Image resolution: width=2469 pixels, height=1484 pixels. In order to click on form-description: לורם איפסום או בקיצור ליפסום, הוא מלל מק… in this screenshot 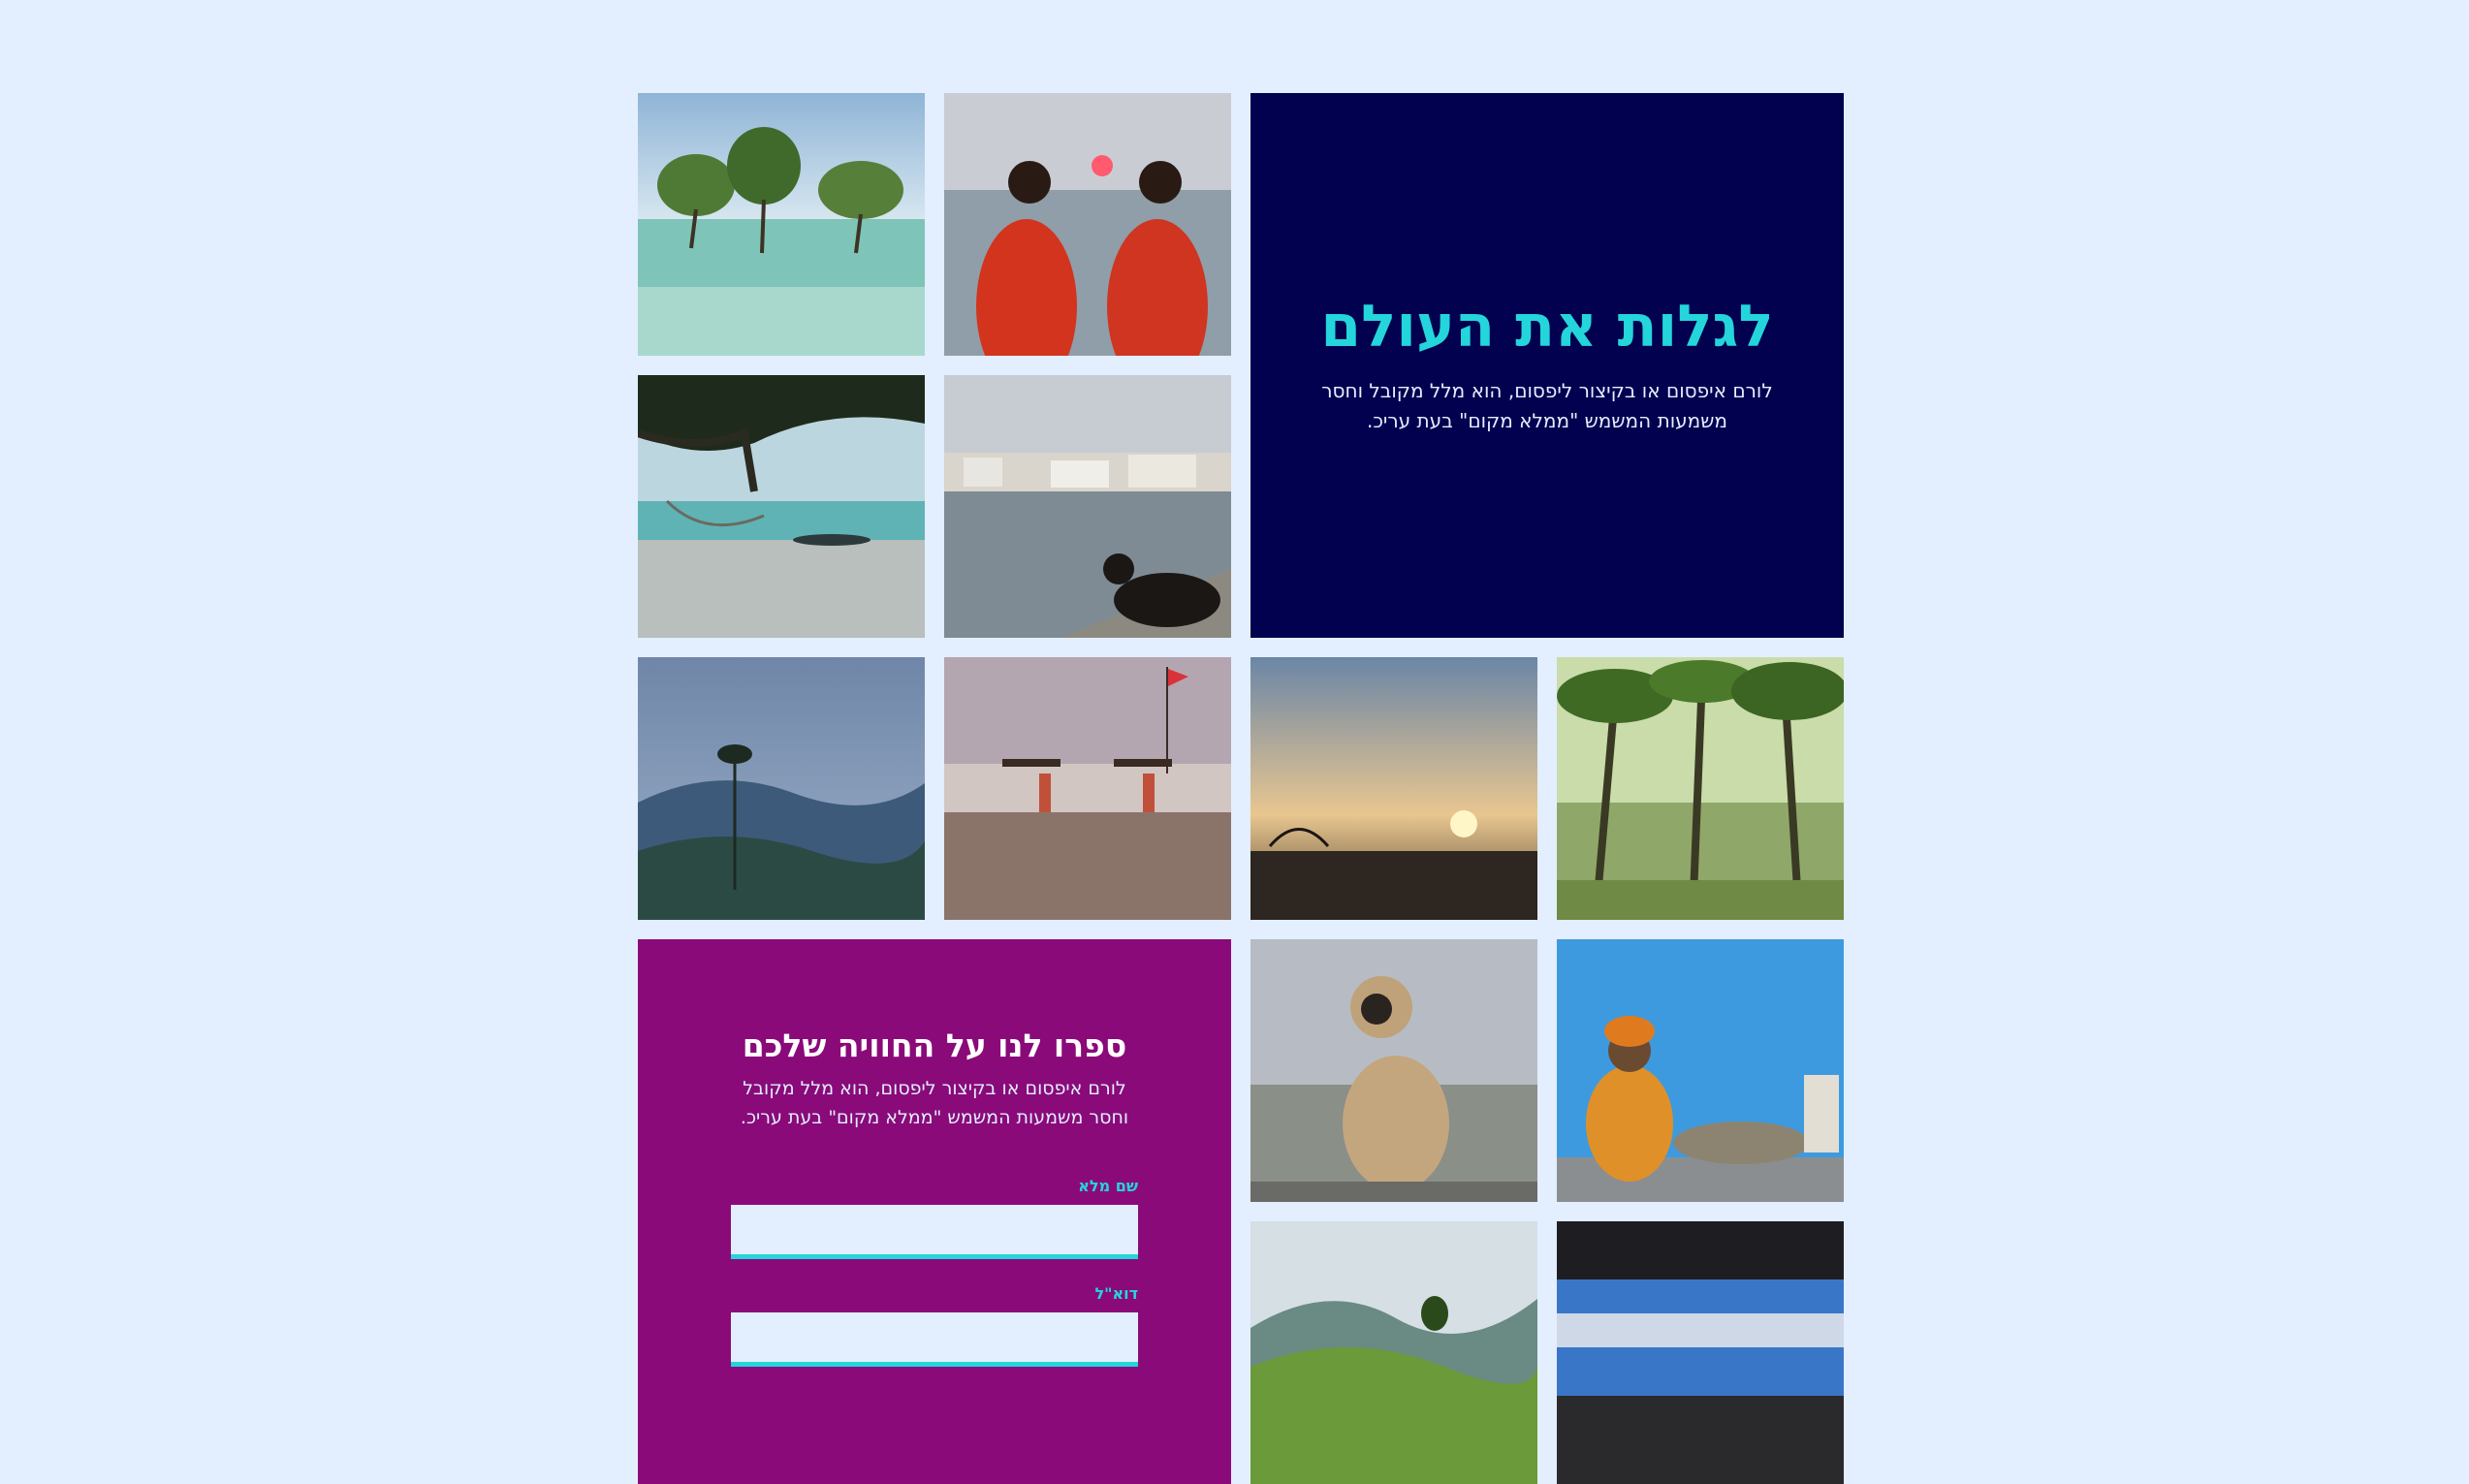, I will do `click(934, 1103)`.